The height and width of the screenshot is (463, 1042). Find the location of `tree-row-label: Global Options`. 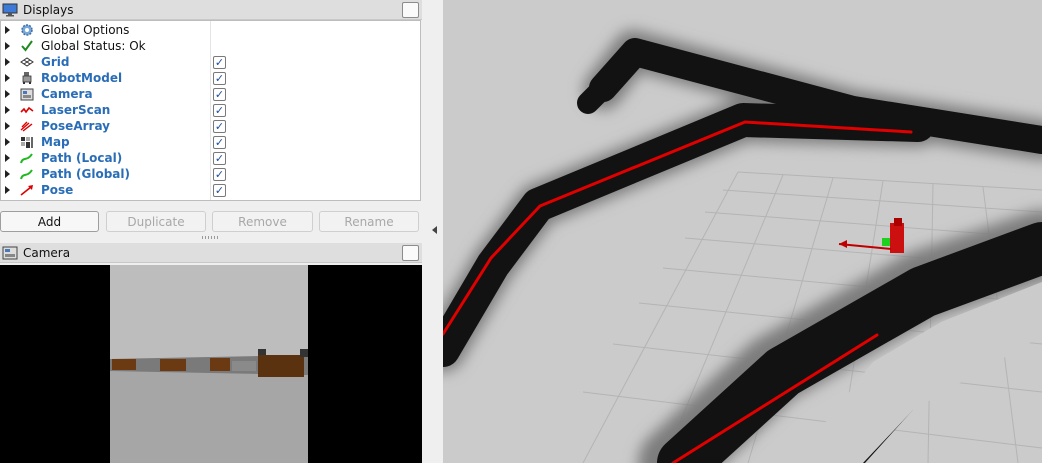

tree-row-label: Global Options is located at coordinates (85, 30).